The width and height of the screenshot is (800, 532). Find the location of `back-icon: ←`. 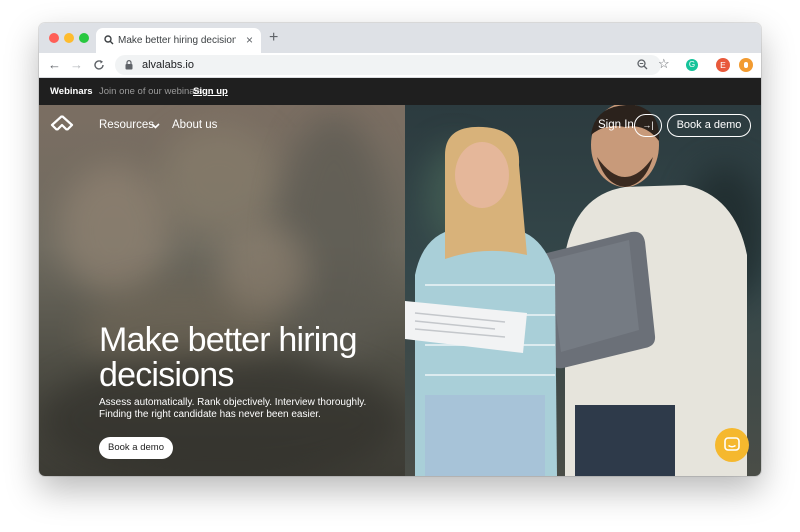

back-icon: ← is located at coordinates (54, 65).